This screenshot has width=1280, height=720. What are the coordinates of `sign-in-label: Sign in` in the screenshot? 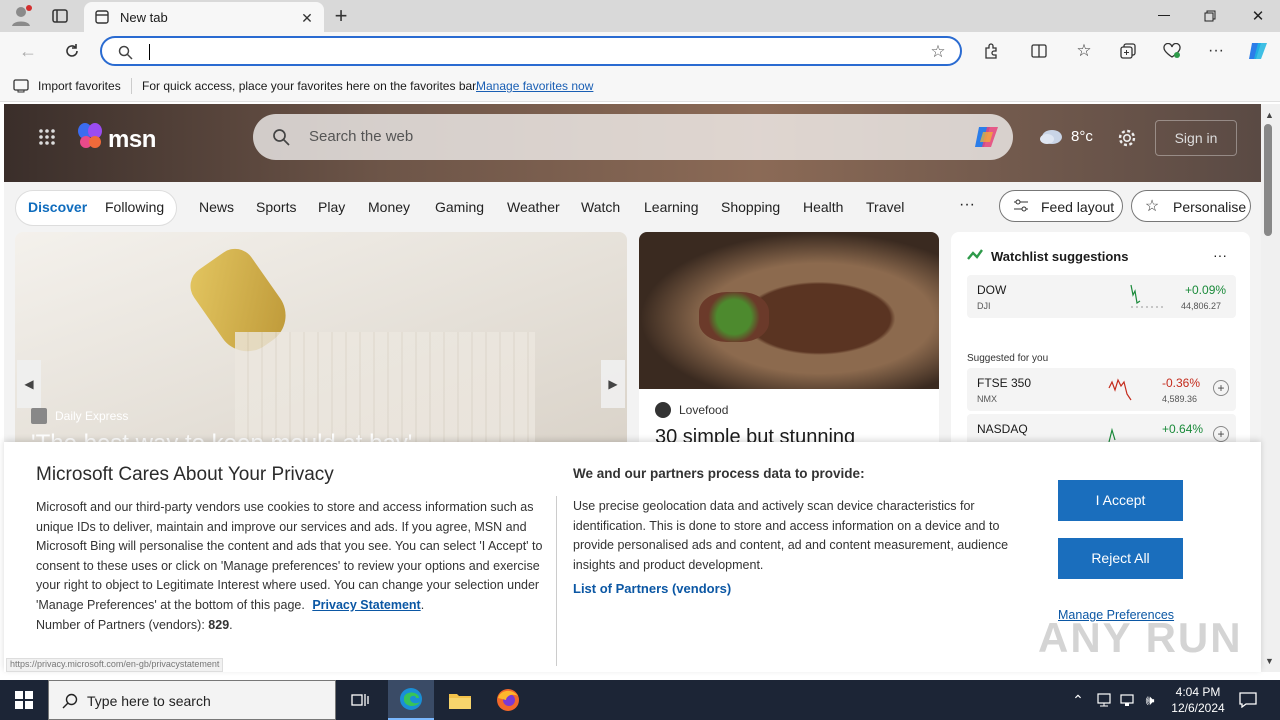 It's located at (1196, 138).